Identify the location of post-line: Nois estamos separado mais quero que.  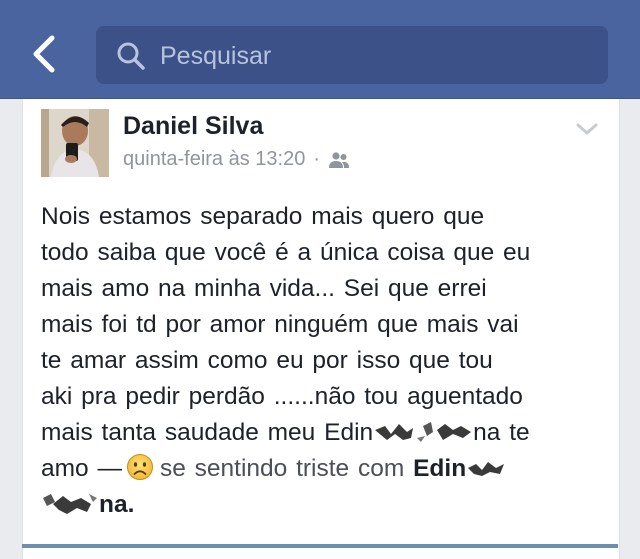
(263, 216).